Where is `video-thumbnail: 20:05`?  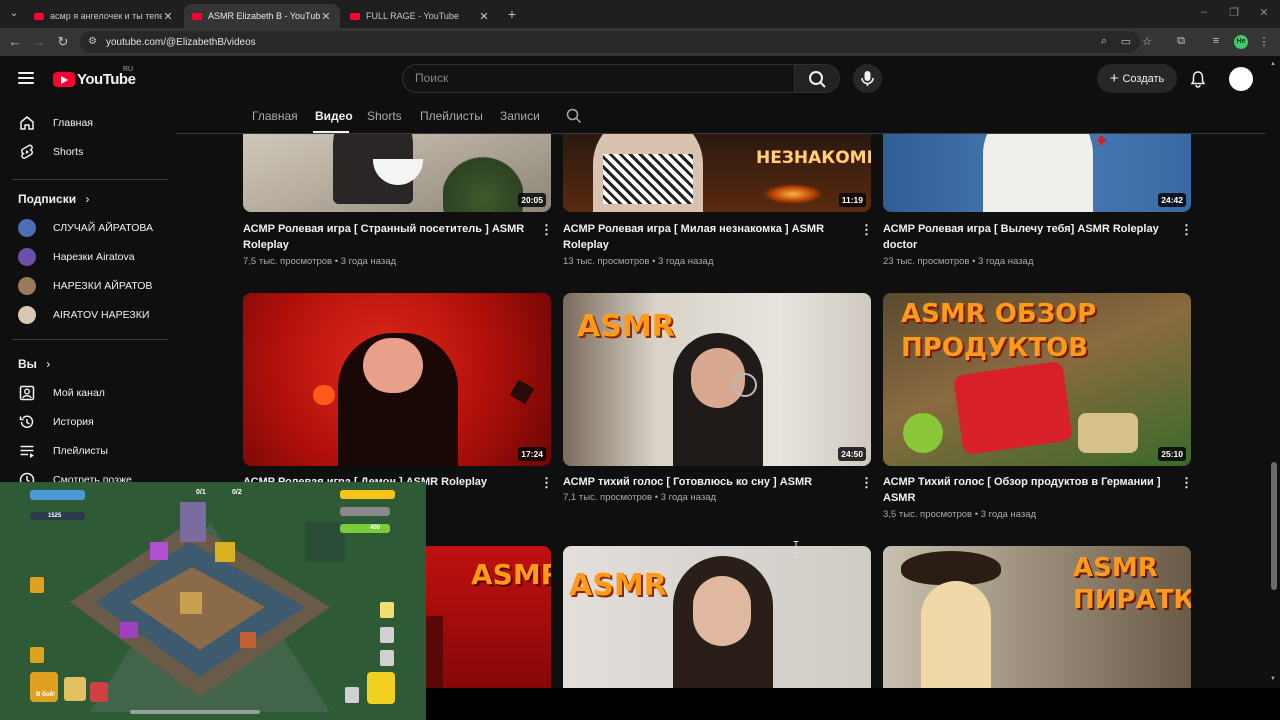 video-thumbnail: 20:05 is located at coordinates (397, 173).